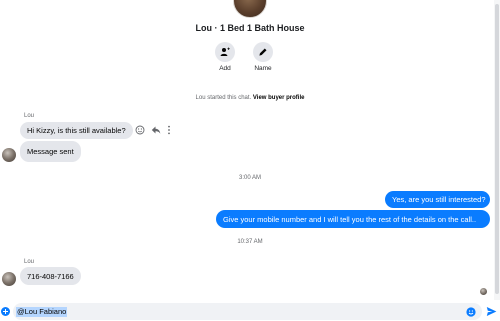 The width and height of the screenshot is (500, 321). I want to click on message-text: 716-408-7166, so click(50, 276).